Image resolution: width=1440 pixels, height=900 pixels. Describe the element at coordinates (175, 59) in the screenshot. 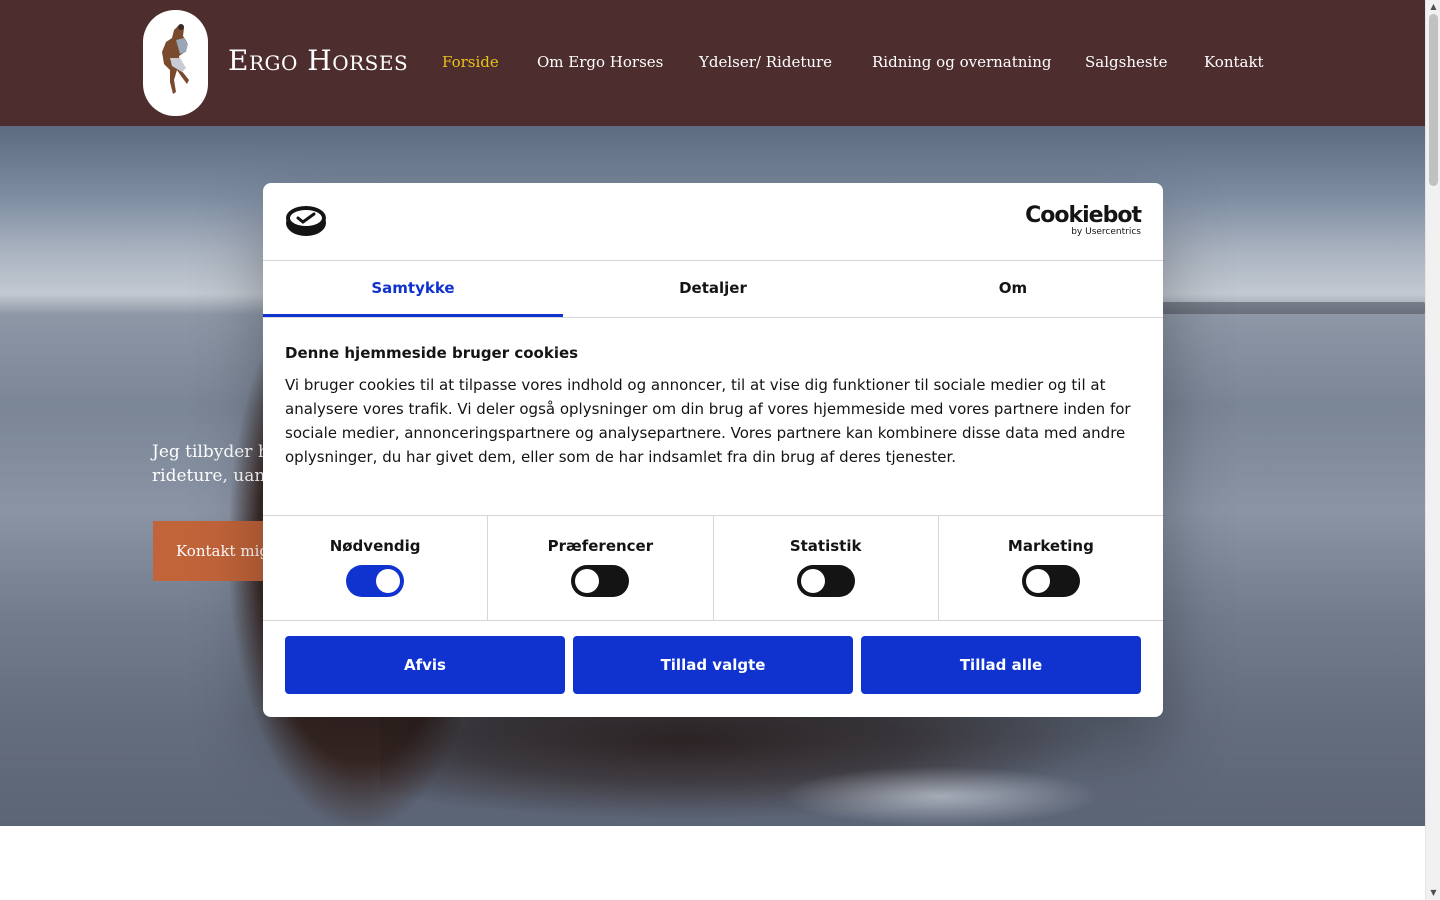

I see `horse-rider-logo-icon` at that location.